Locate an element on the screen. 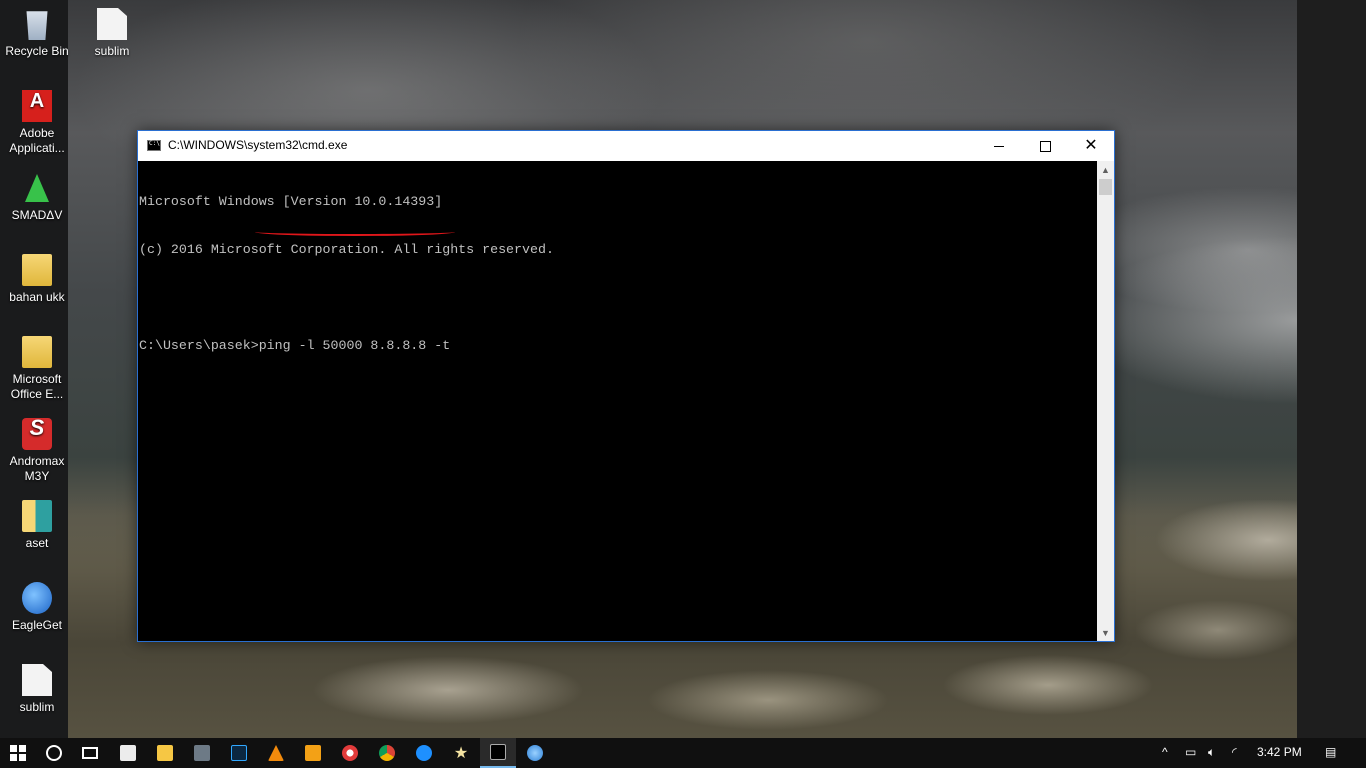 Image resolution: width=1366 pixels, height=768 pixels. start-button is located at coordinates (18, 753).